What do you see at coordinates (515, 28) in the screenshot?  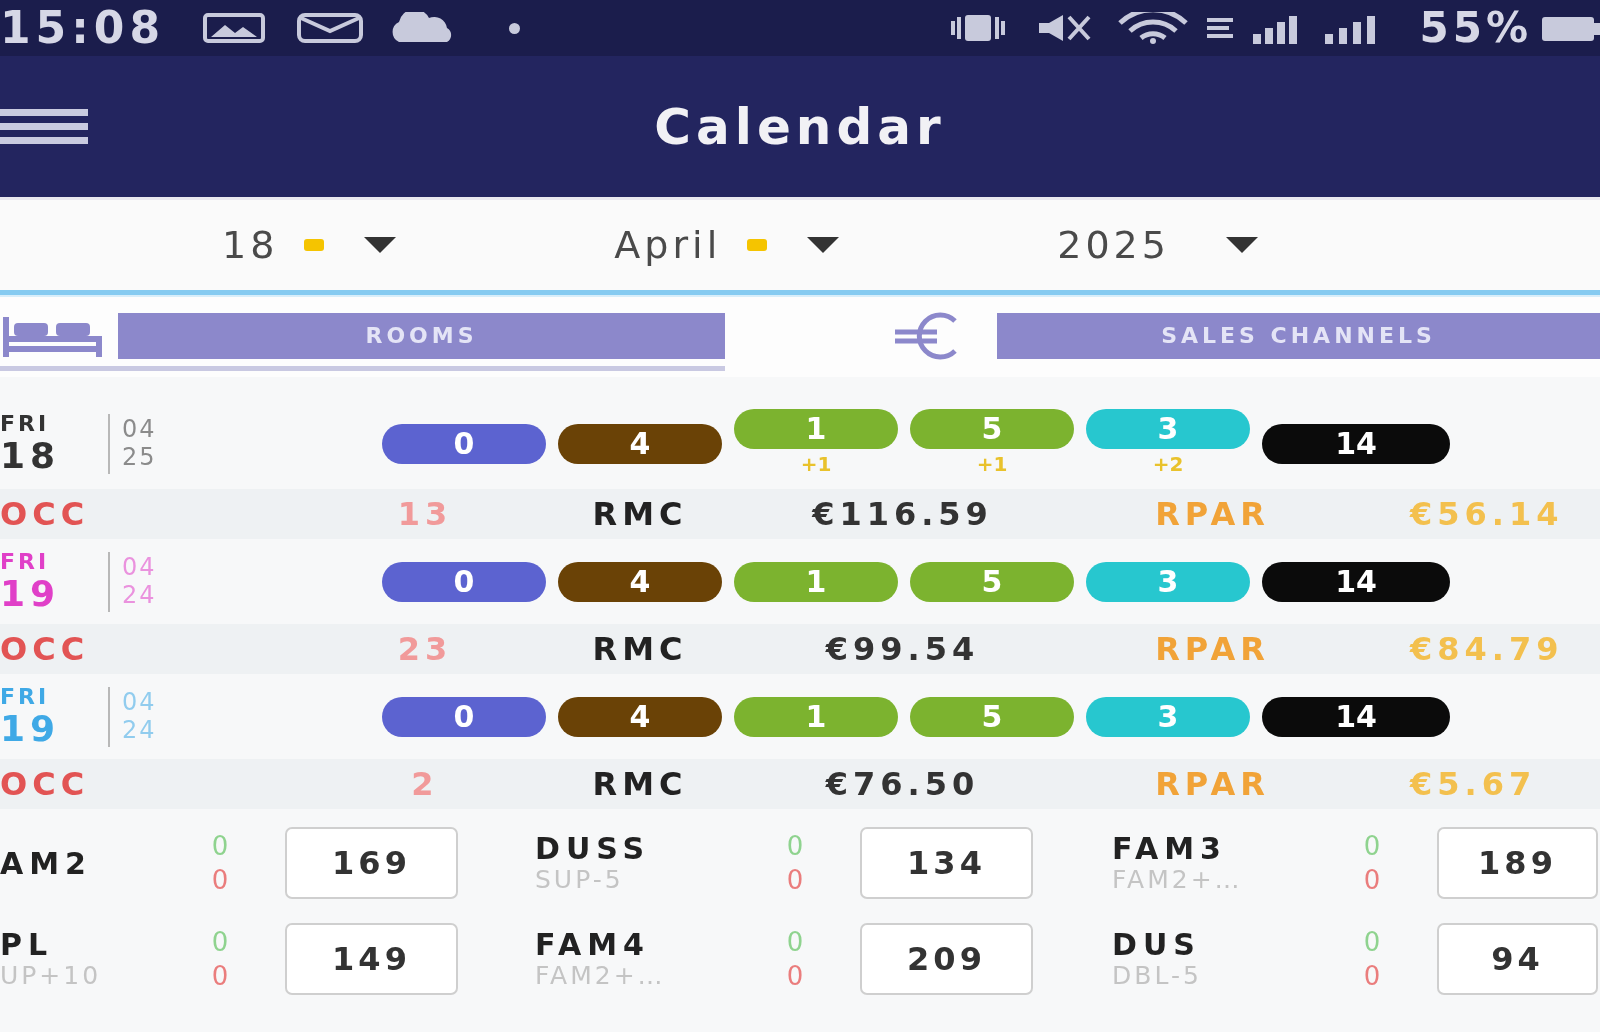 I see `dot-icon` at bounding box center [515, 28].